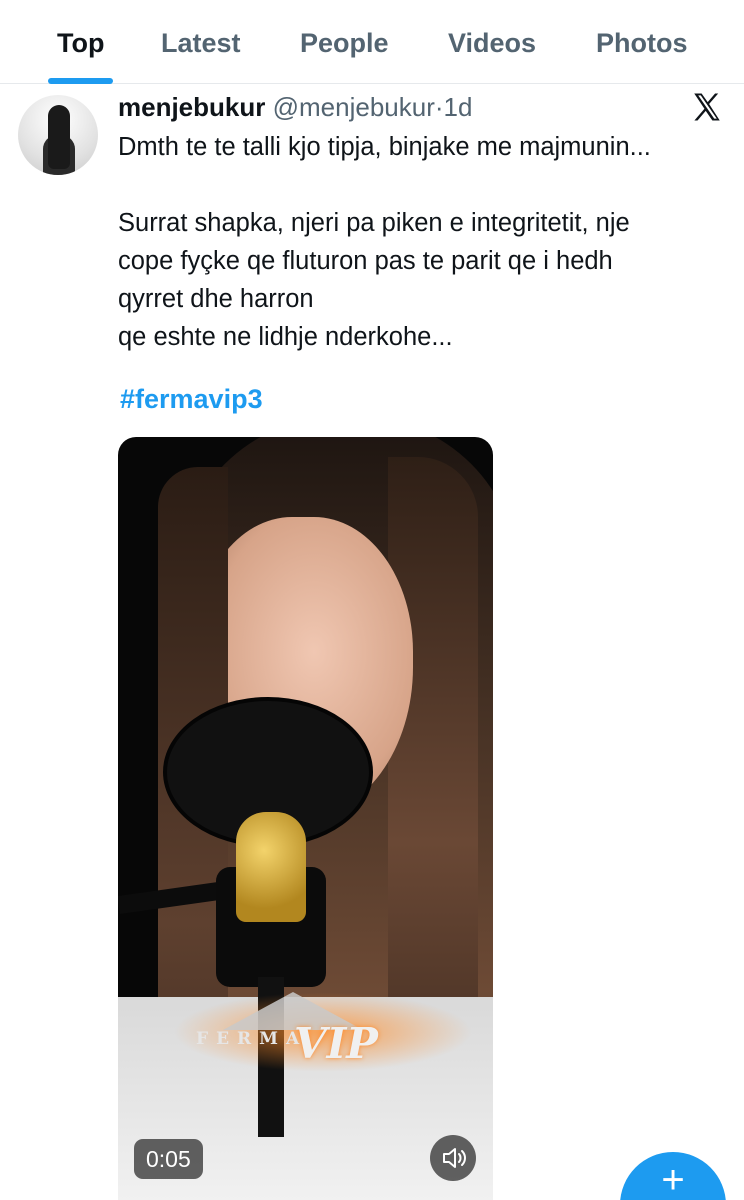 The width and height of the screenshot is (744, 1200). What do you see at coordinates (80, 44) in the screenshot?
I see `tab-top: Top` at bounding box center [80, 44].